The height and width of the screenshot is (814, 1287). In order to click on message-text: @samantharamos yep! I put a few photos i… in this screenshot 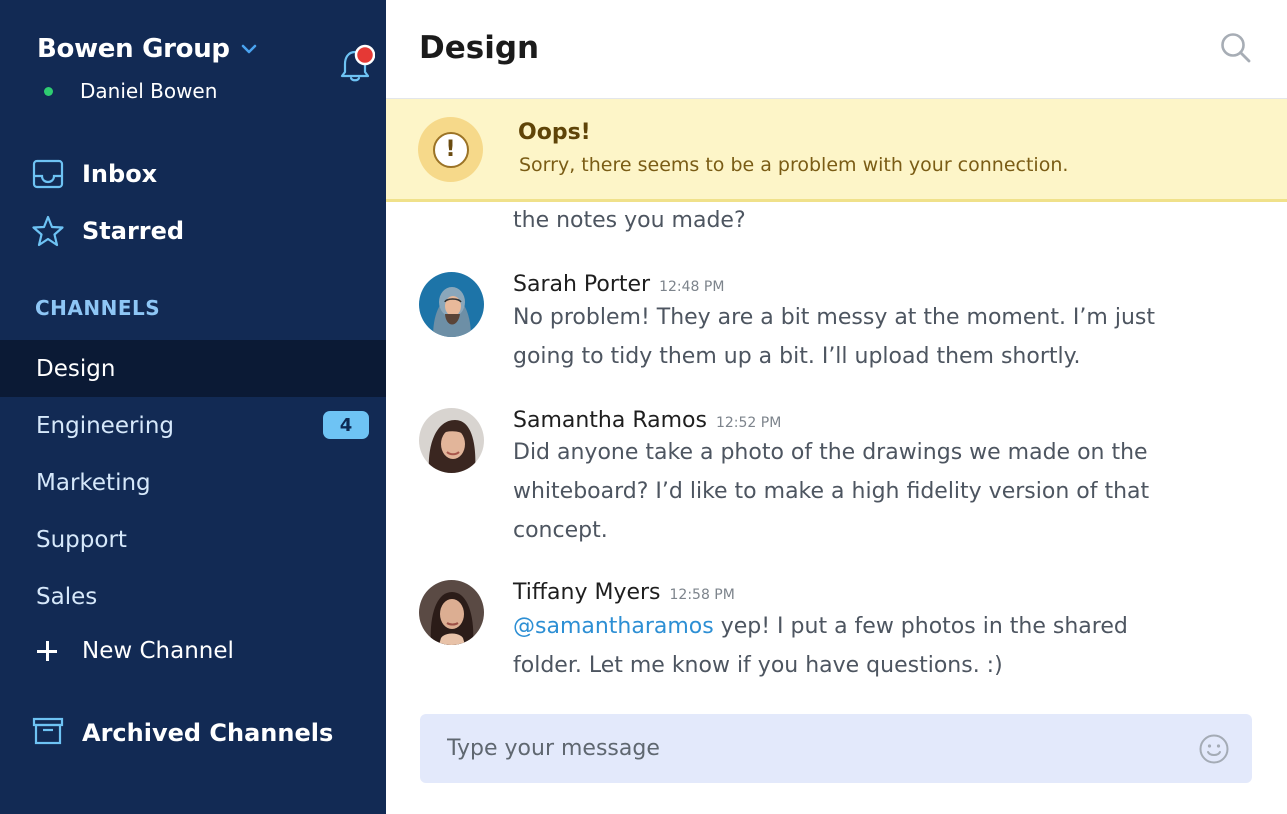, I will do `click(853, 646)`.